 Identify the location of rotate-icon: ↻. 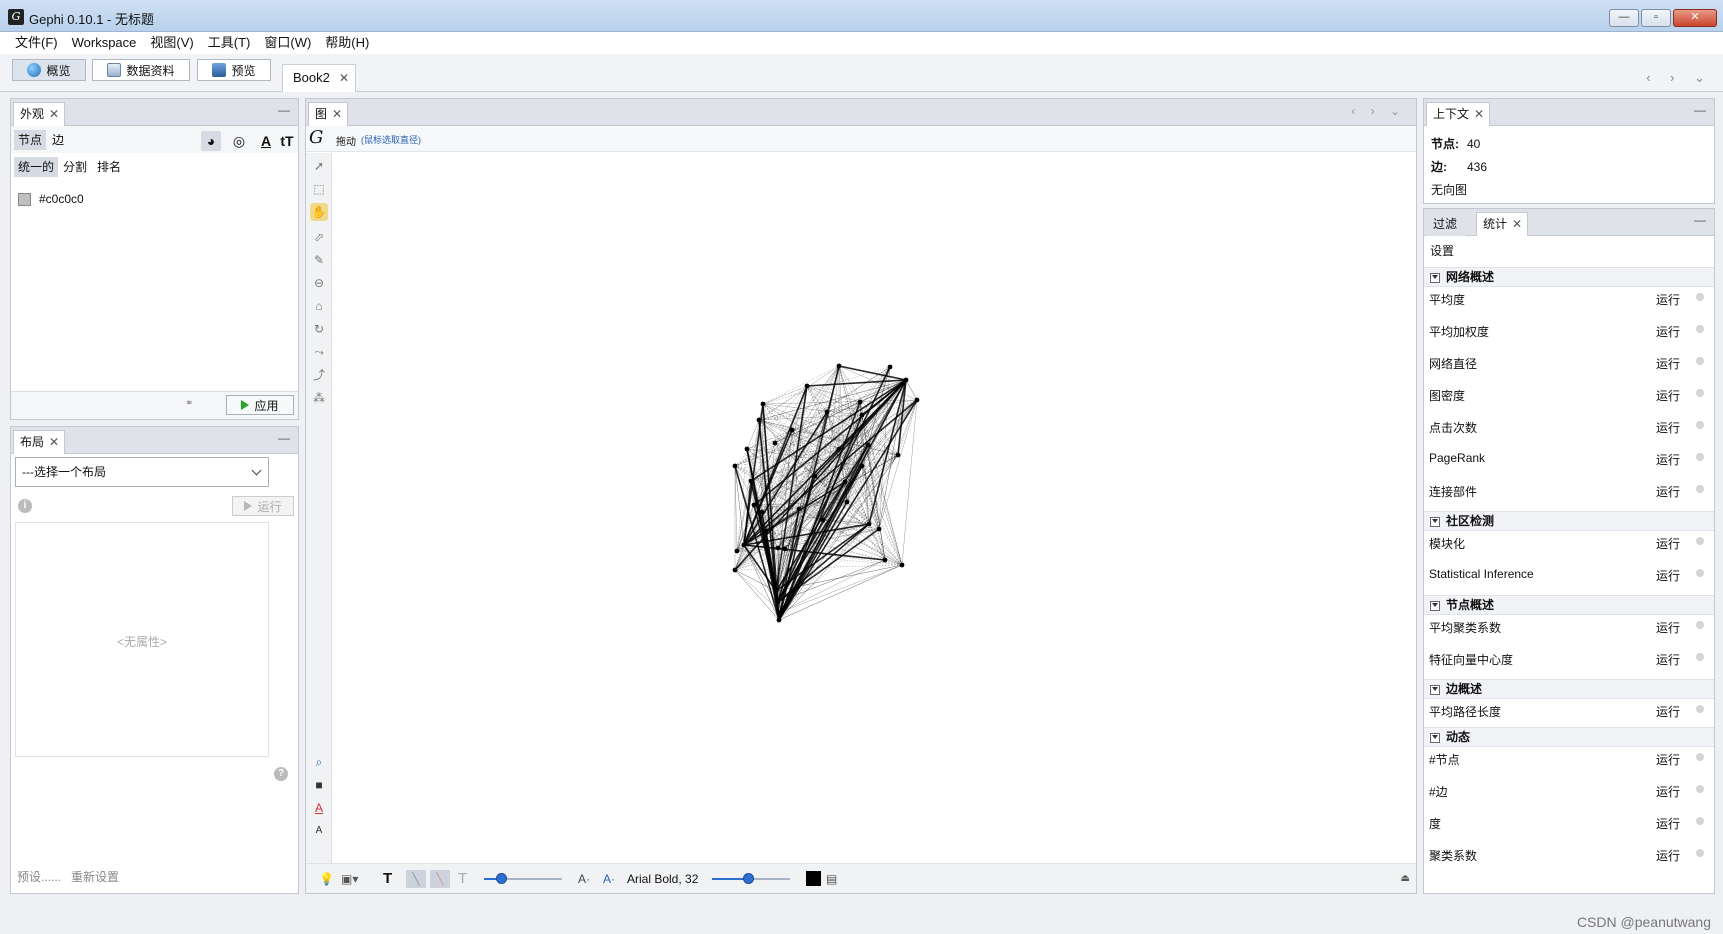
(319, 329).